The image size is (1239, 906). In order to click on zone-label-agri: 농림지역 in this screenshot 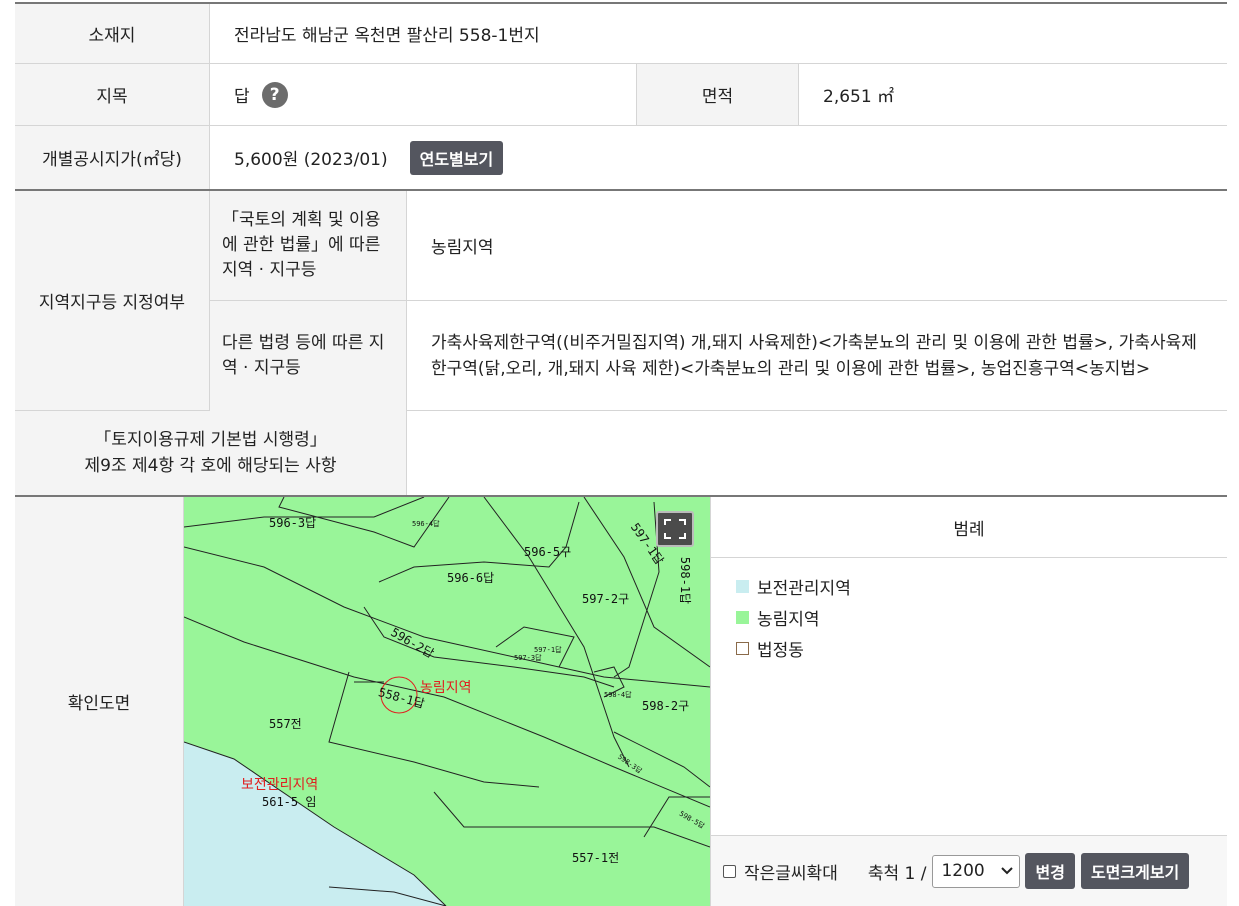, I will do `click(446, 688)`.